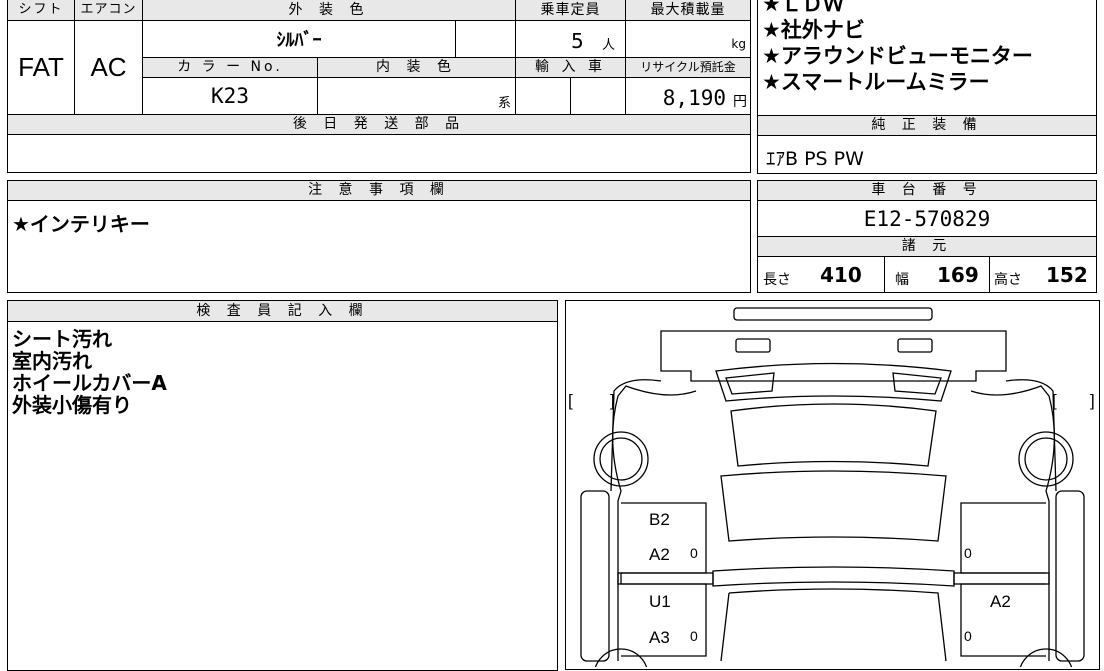  Describe the element at coordinates (659, 519) in the screenshot. I see `mark-left-top-1: B2` at that location.